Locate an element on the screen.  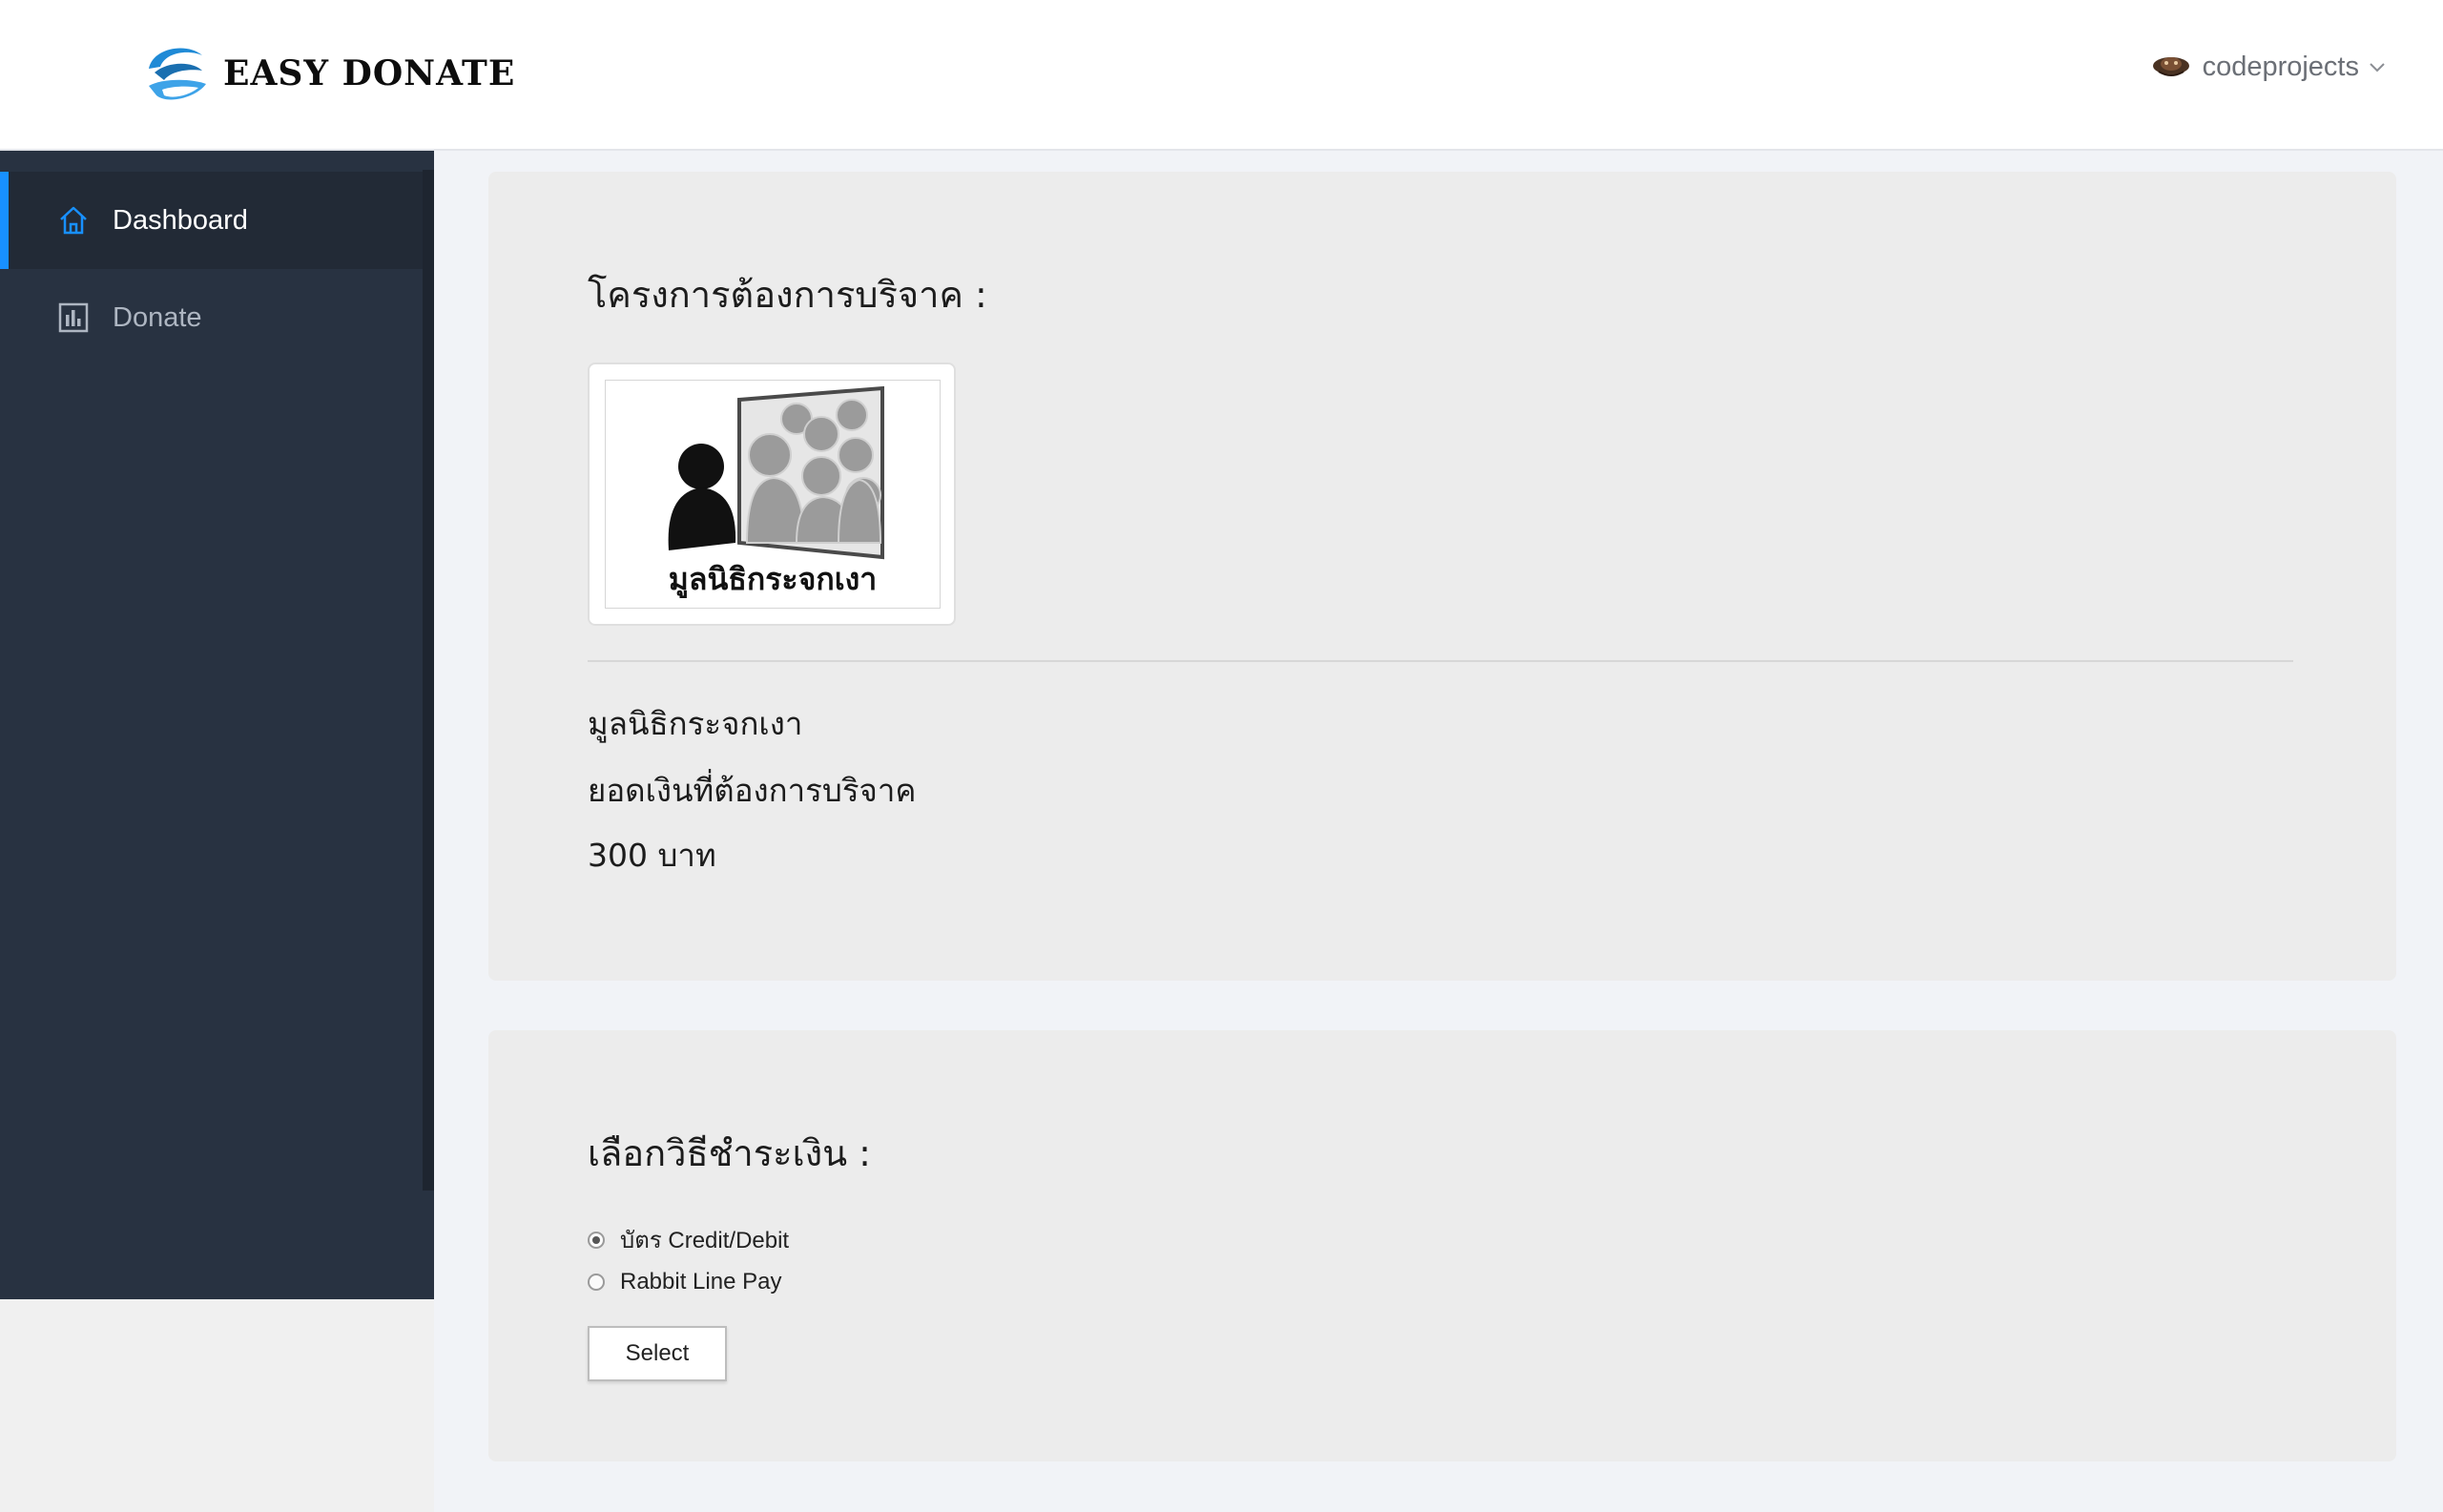
user-menu: codeprojects is located at coordinates (2268, 67).